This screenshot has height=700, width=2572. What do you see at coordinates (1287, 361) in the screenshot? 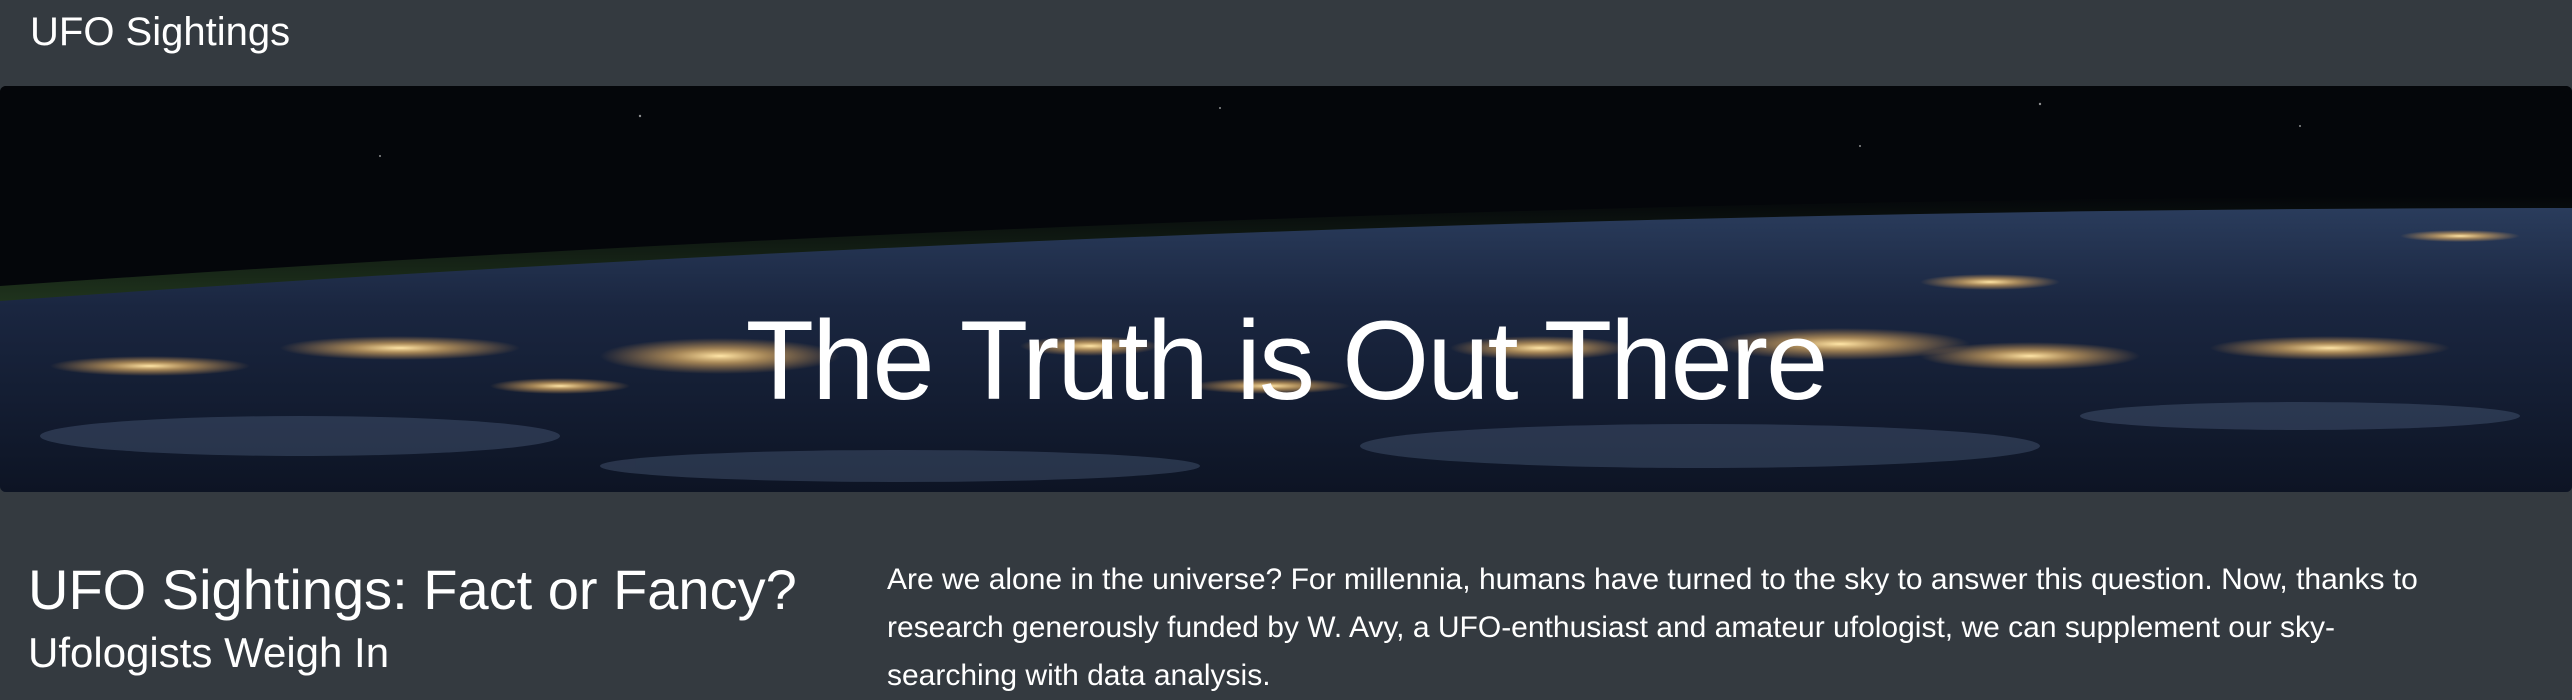
I see `hero-title: The Truth is Out There` at bounding box center [1287, 361].